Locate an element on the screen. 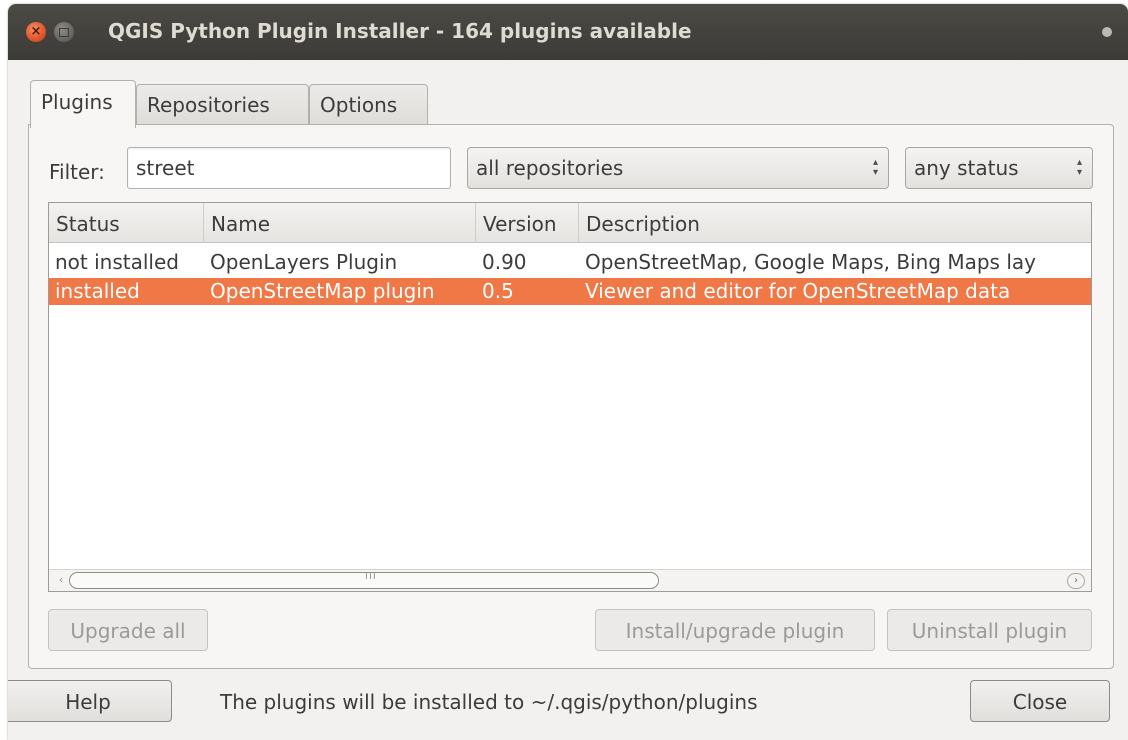 Image resolution: width=1128 pixels, height=740 pixels. tab-repositories: Repositories is located at coordinates (222, 105).